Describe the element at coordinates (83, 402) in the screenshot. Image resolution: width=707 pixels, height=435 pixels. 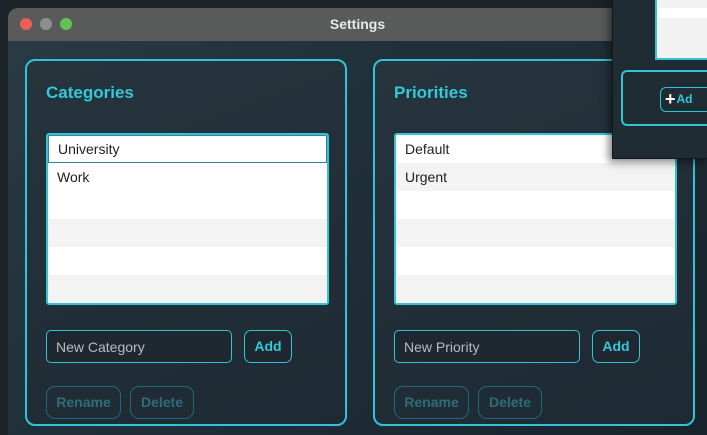
I see `rename-category-button: Rename` at that location.